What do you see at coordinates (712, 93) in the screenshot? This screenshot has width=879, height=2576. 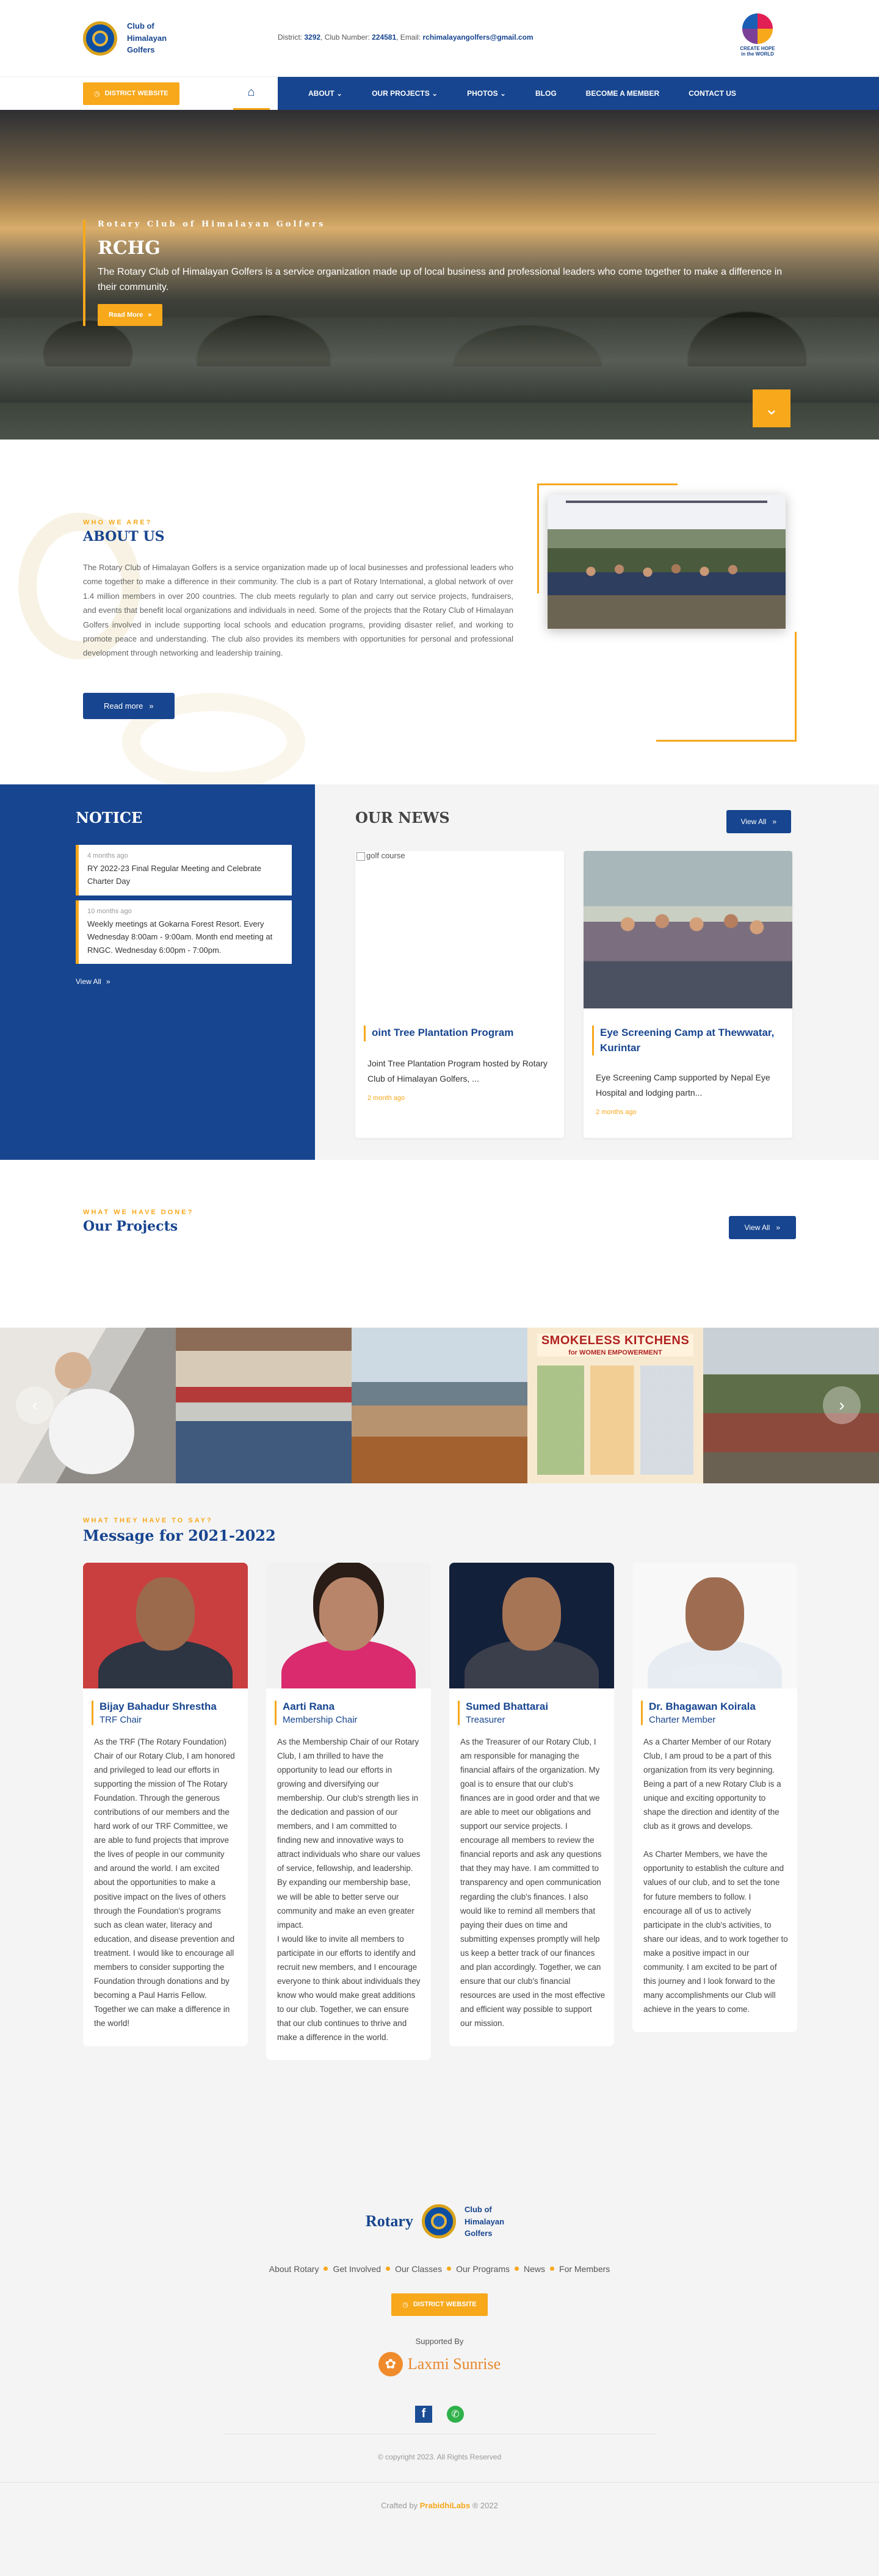 I see `nav-contact-us: CONTACT US` at bounding box center [712, 93].